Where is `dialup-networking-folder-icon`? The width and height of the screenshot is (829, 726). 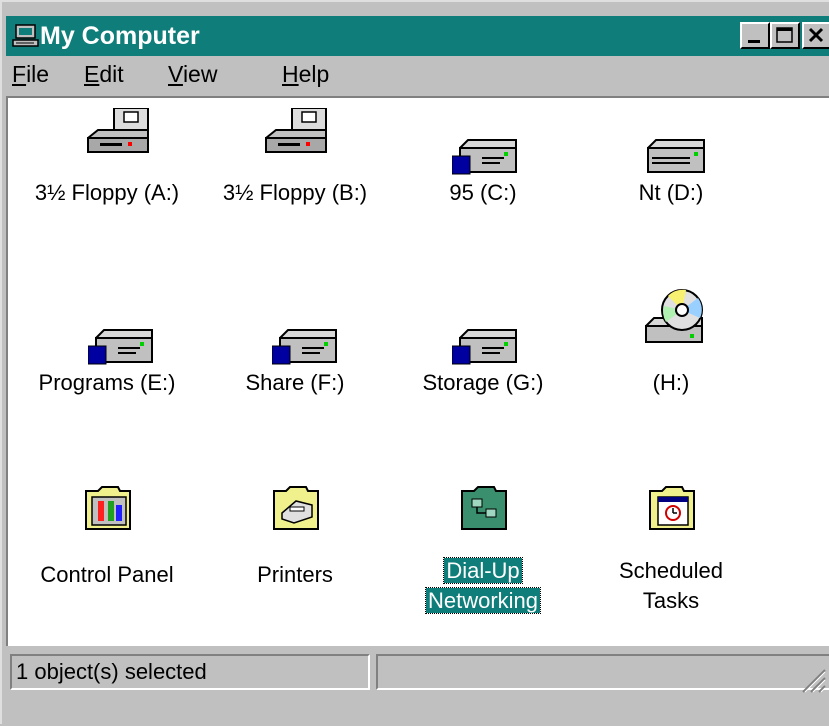 dialup-networking-folder-icon is located at coordinates (484, 508).